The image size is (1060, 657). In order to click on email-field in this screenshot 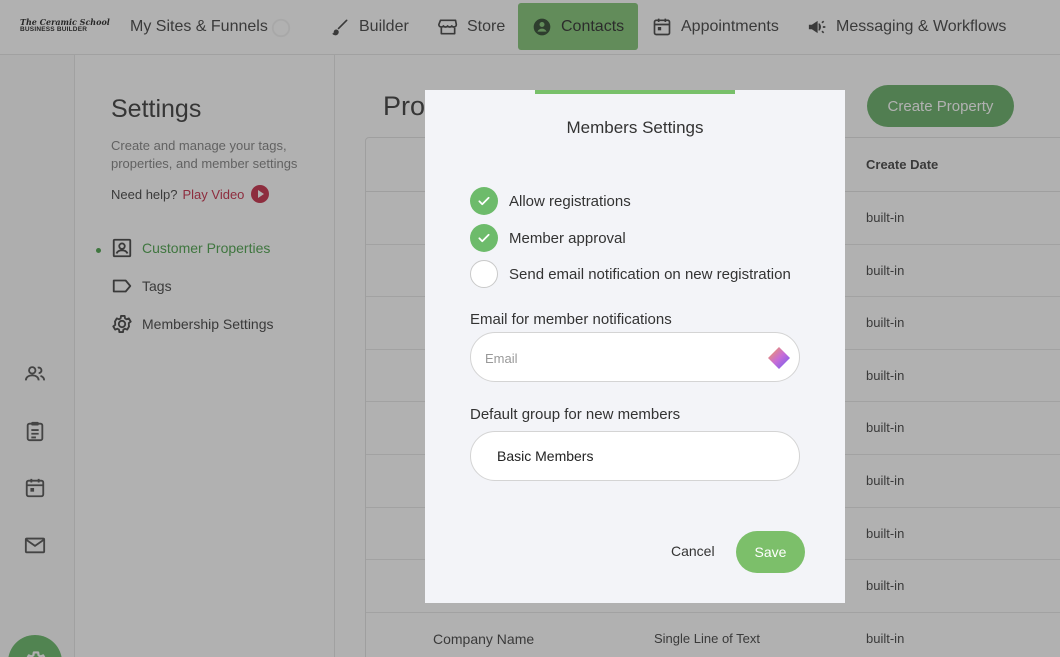, I will do `click(635, 357)`.